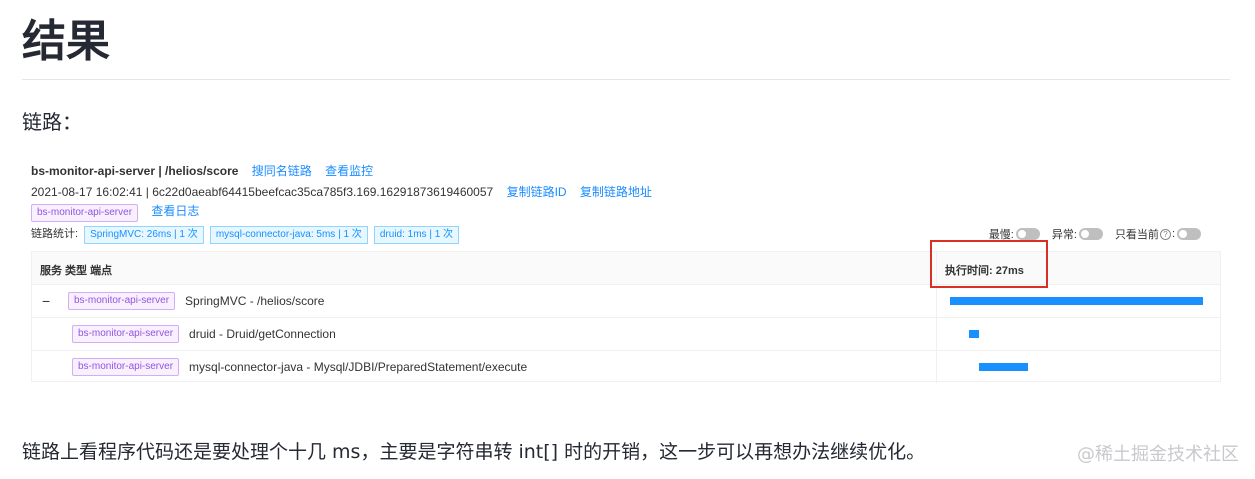 The height and width of the screenshot is (479, 1255). I want to click on current-only-colon: :, so click(1173, 234).